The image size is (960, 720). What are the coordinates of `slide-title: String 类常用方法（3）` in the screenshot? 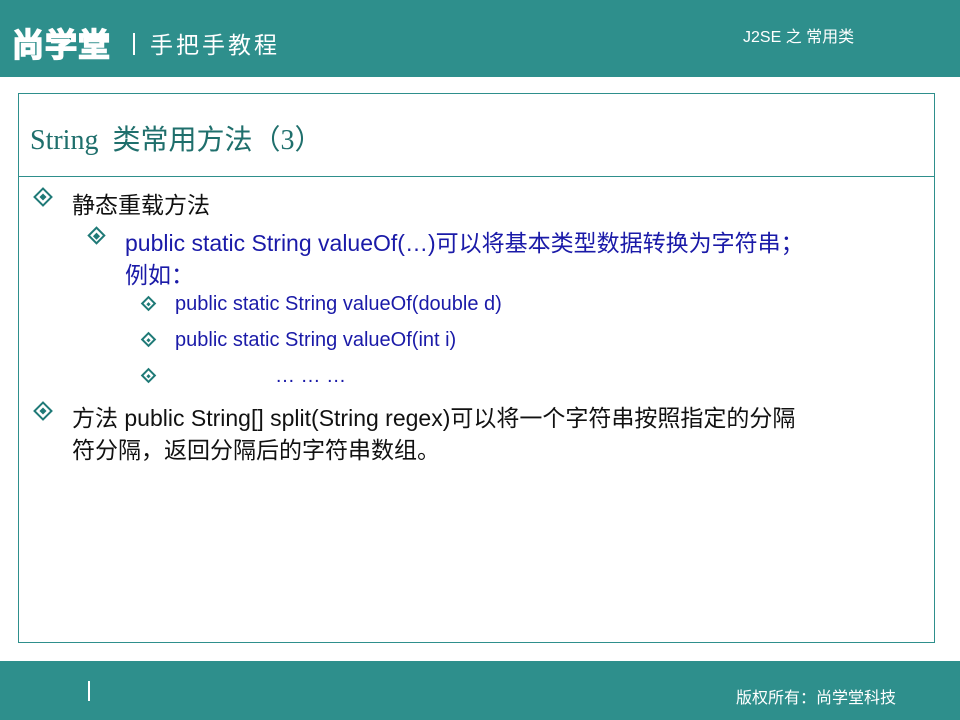 It's located at (176, 140).